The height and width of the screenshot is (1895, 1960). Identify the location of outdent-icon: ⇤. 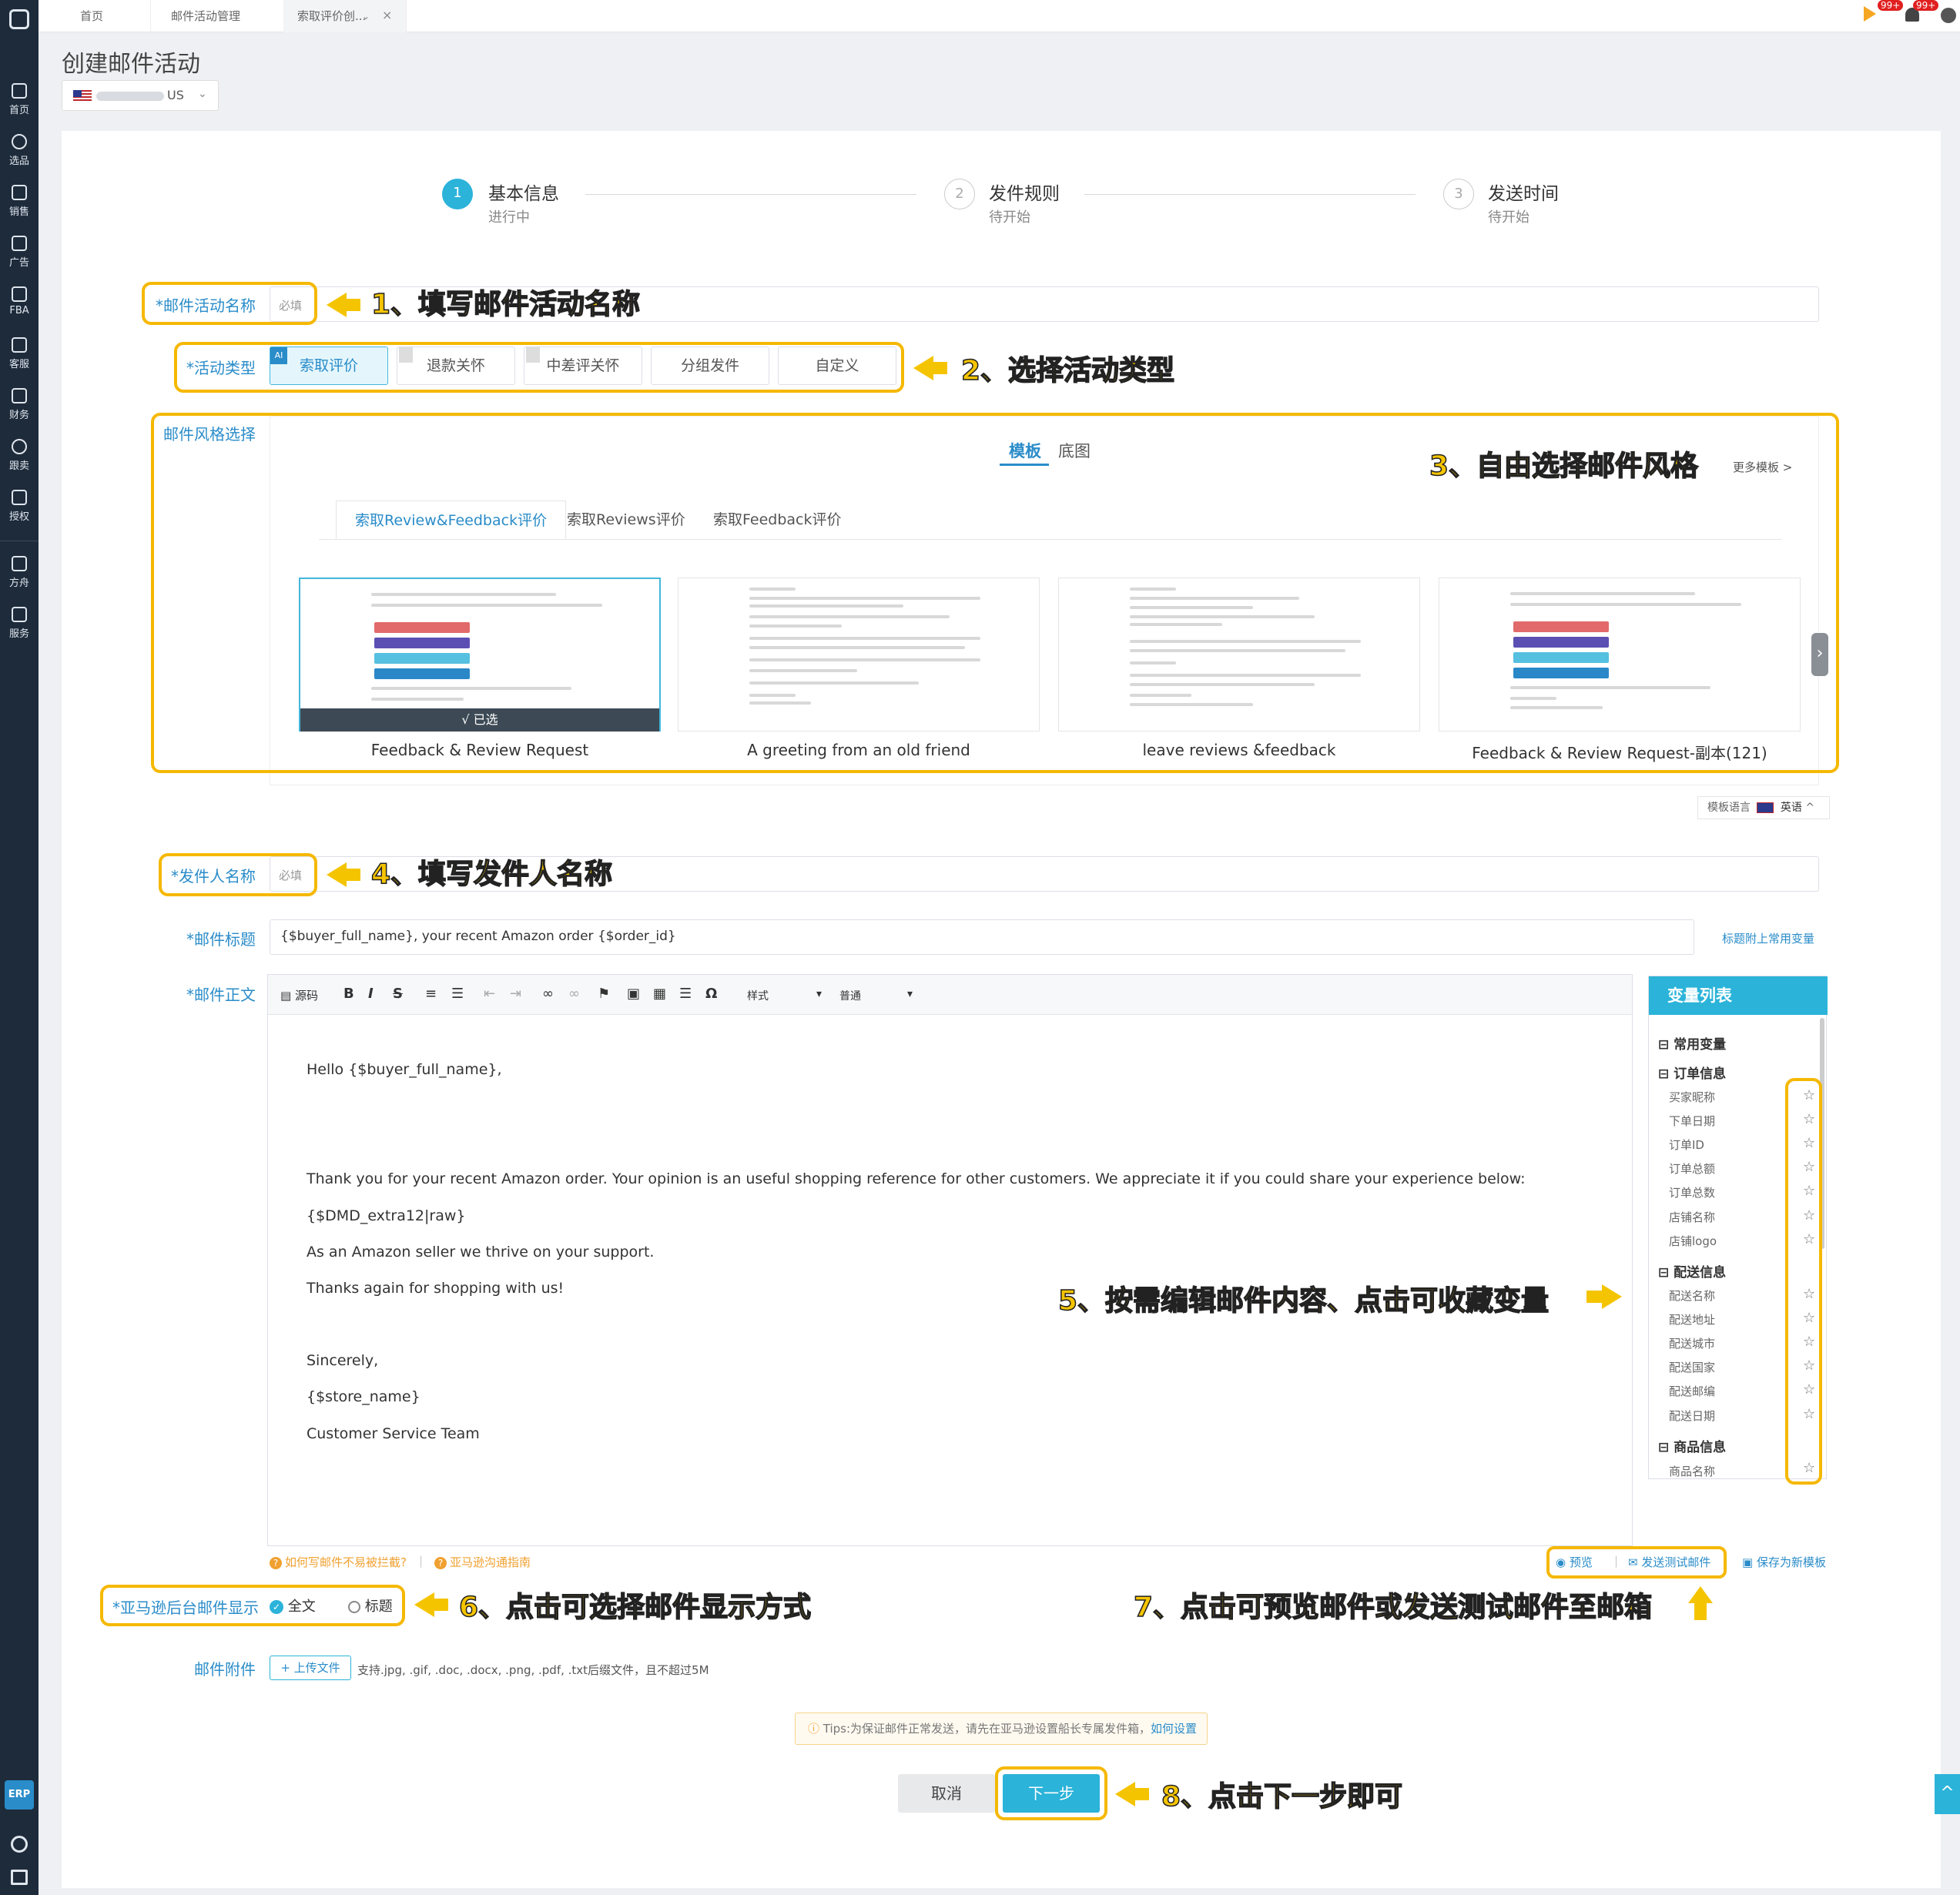
(490, 994).